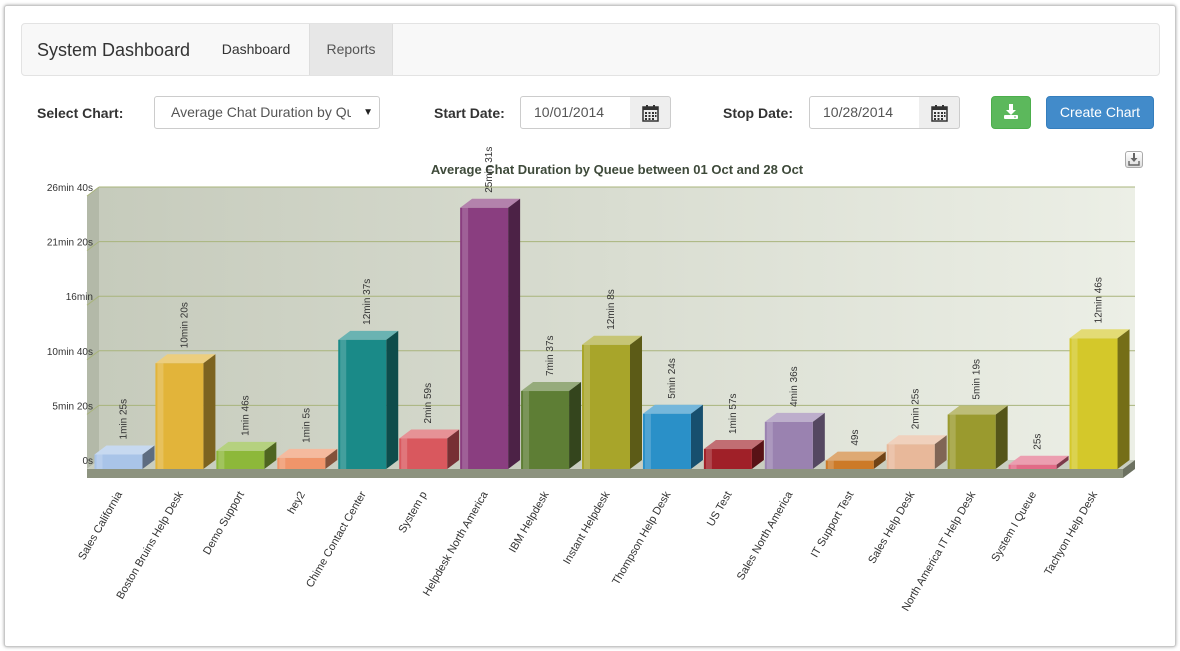  Describe the element at coordinates (977, 379) in the screenshot. I see `data-label: 5min 19s` at that location.